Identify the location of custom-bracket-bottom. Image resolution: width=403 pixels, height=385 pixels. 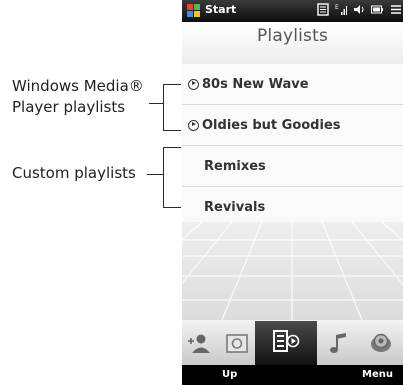
(172, 207).